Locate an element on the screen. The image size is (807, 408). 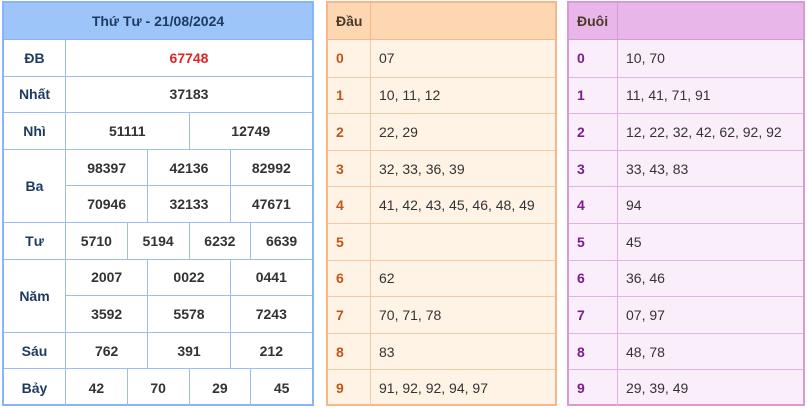
prize-row: Nhất 37183 is located at coordinates (158, 95).